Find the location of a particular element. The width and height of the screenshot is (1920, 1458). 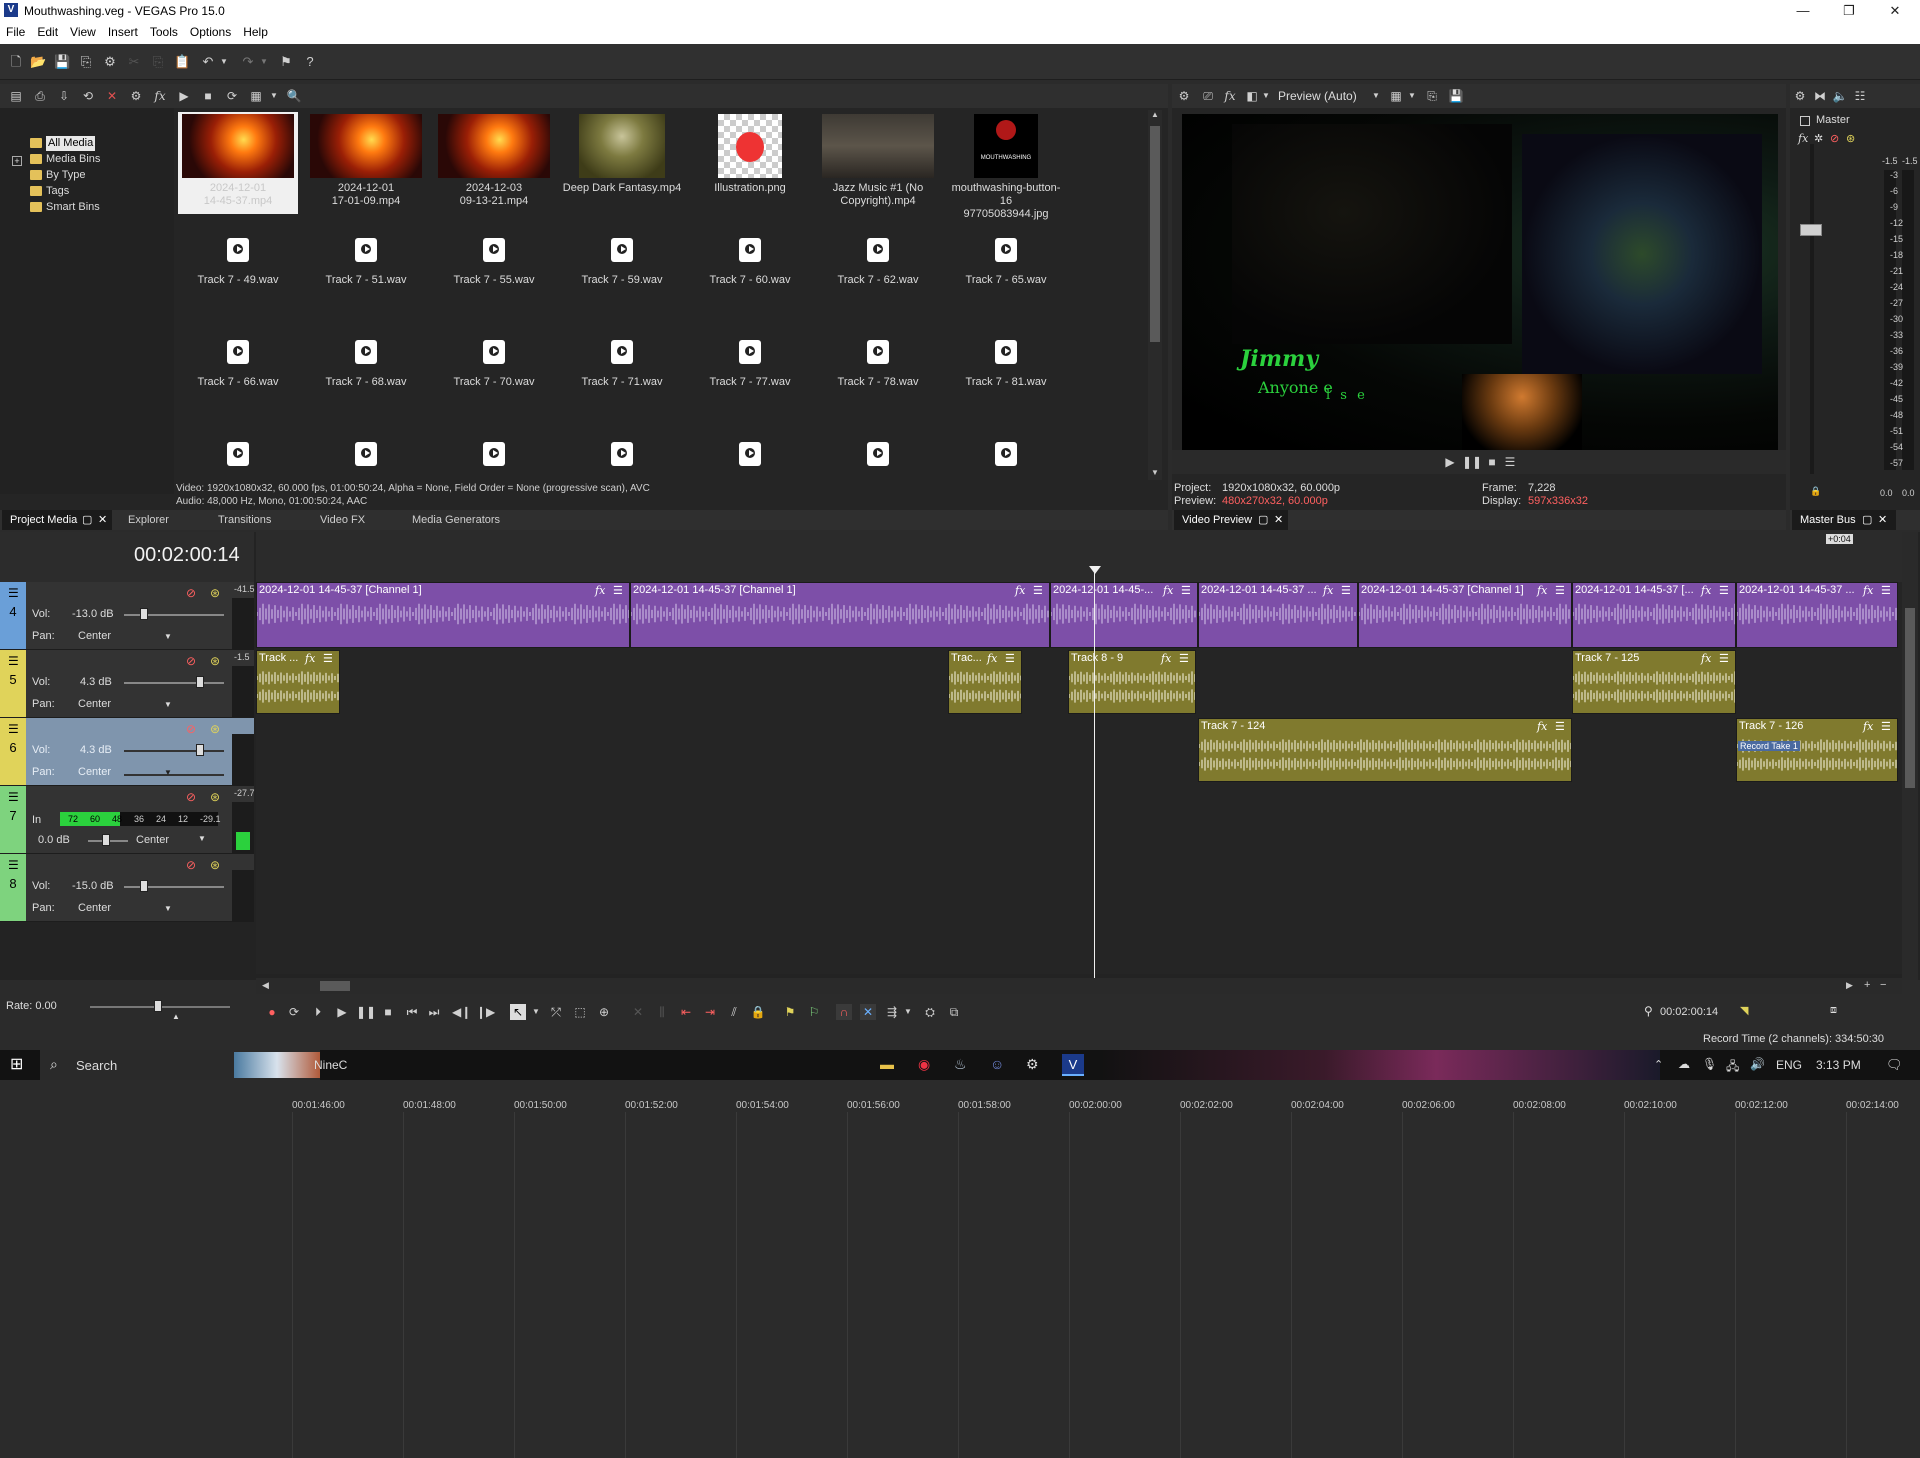

video-output-settings-icon: ⚙ is located at coordinates (1184, 96).